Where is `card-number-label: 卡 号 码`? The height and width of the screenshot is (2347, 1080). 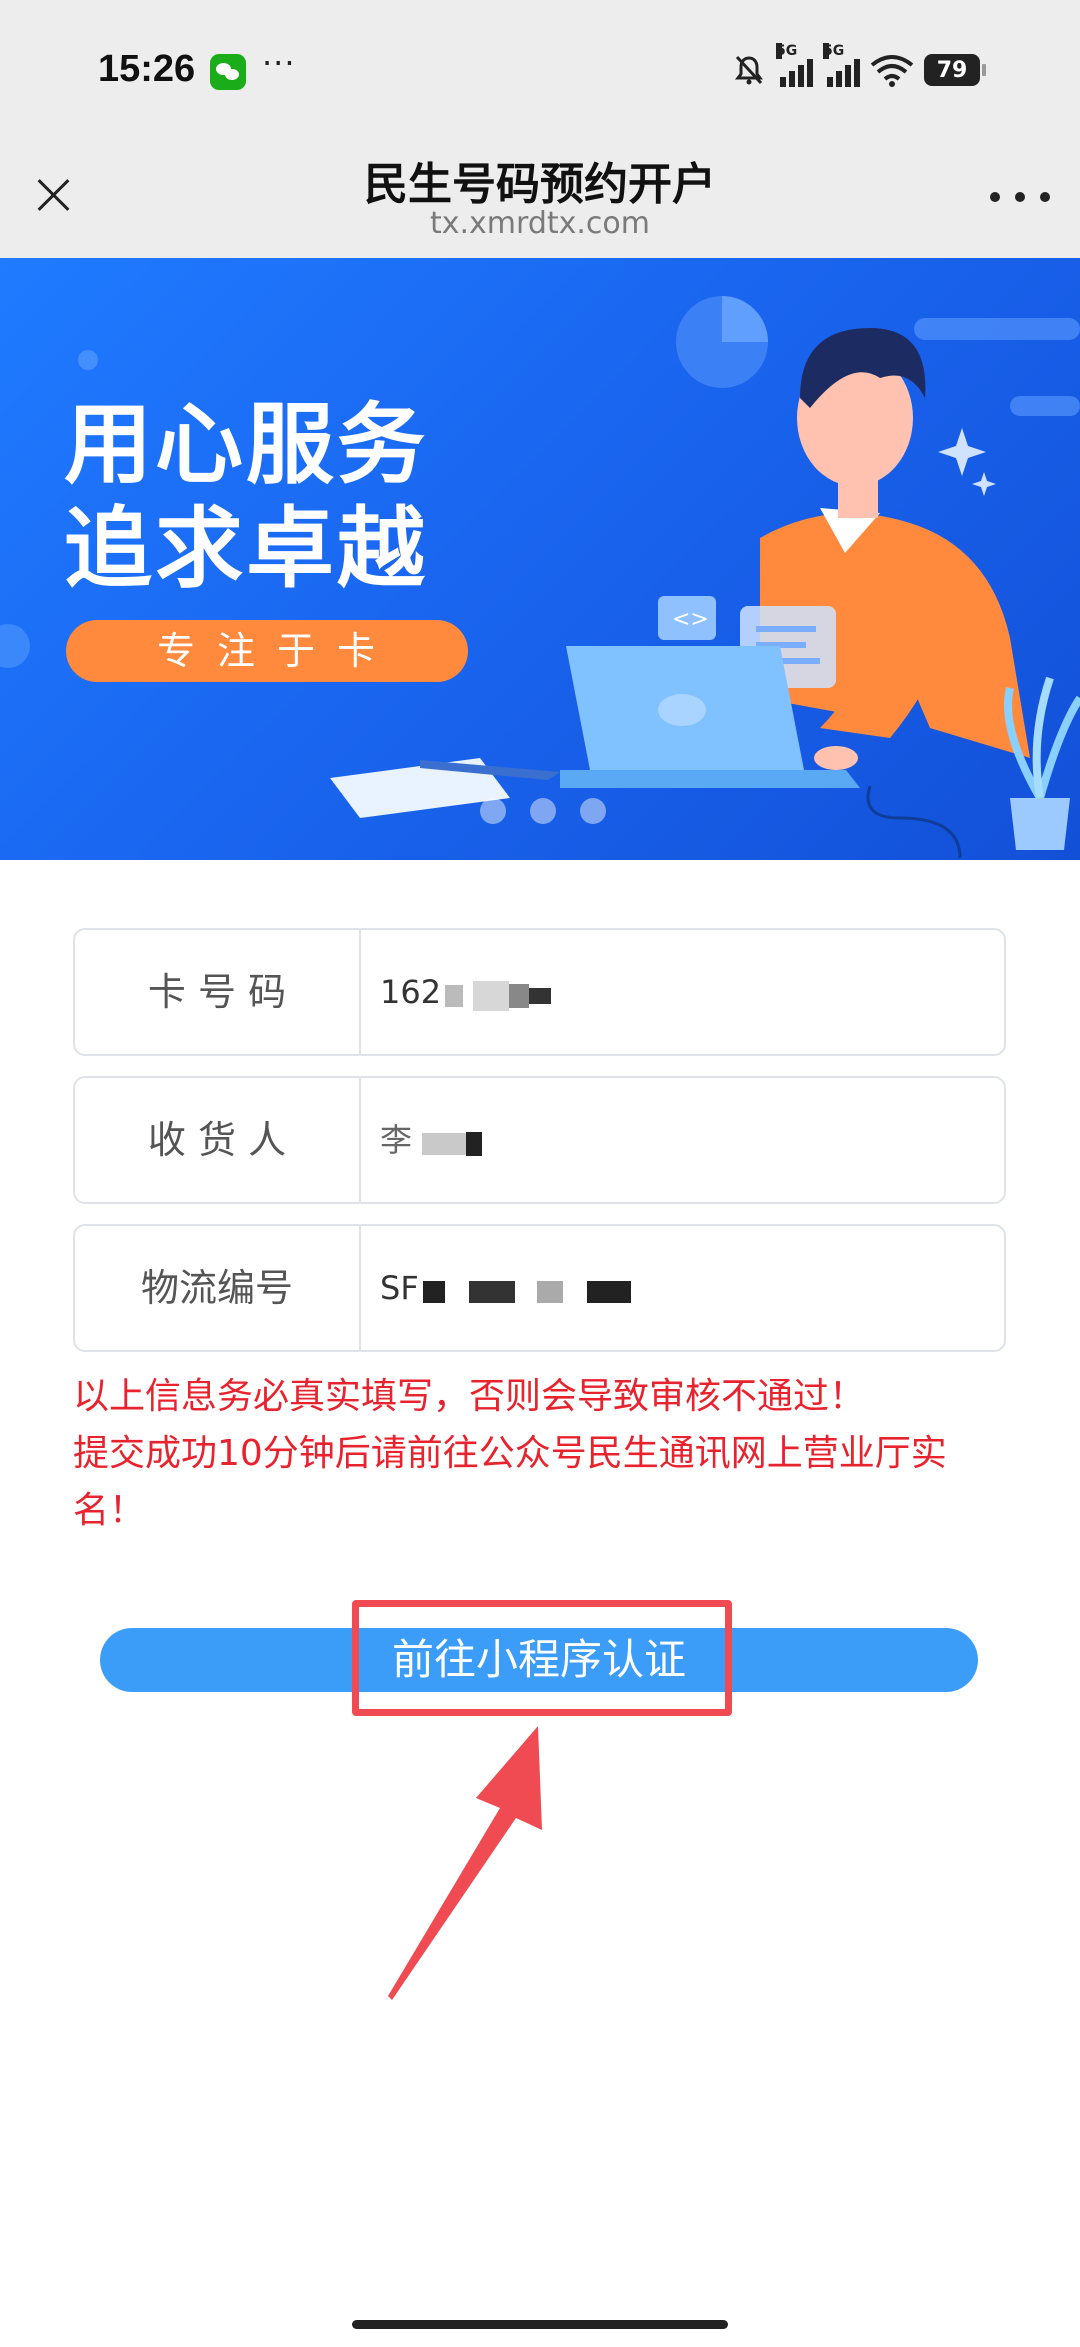 card-number-label: 卡 号 码 is located at coordinates (218, 992).